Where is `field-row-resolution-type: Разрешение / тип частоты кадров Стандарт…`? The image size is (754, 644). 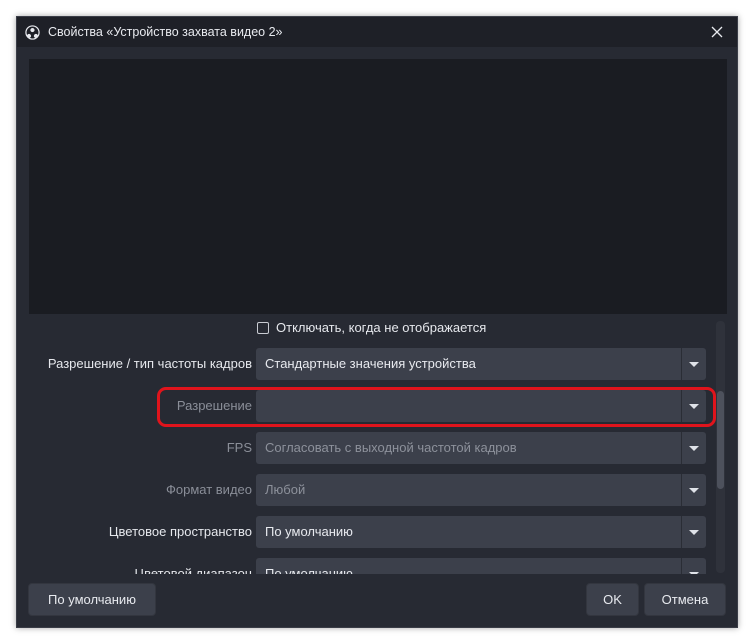
field-row-resolution-type: Разрешение / тип частоты кадров Стандарт… is located at coordinates (378, 364).